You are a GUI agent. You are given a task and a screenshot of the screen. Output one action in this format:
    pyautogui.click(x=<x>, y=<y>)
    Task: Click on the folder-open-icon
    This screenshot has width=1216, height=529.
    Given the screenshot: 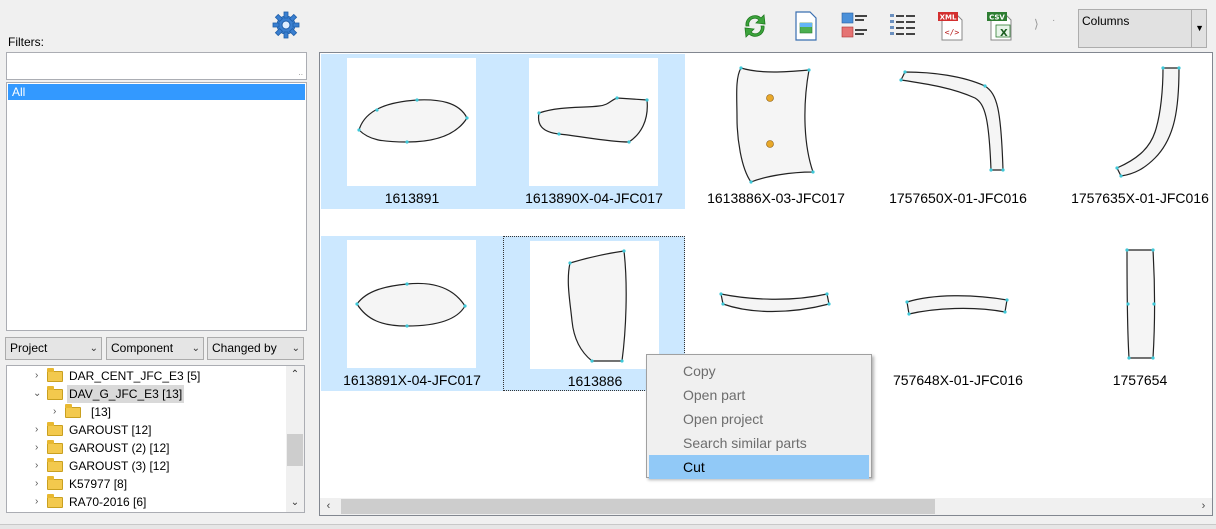 What is the action you would take?
    pyautogui.click(x=55, y=393)
    